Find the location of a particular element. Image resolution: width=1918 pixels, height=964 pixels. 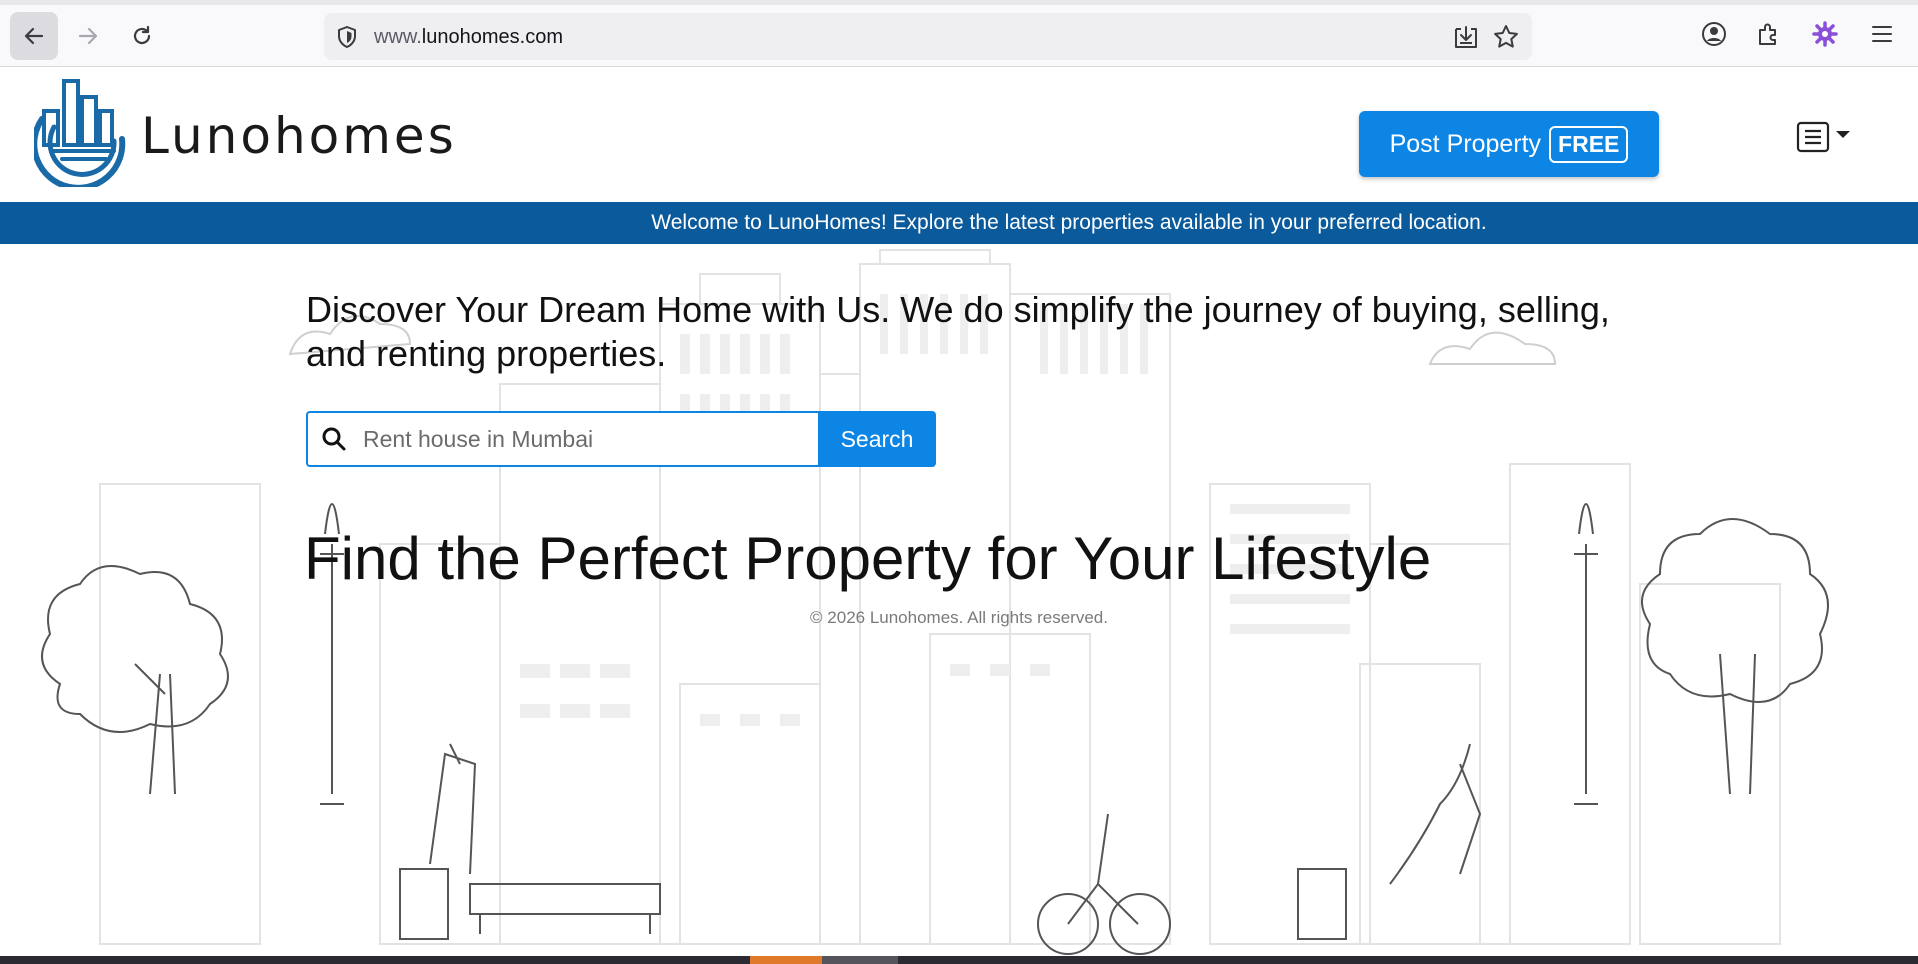

reload-button is located at coordinates (142, 36).